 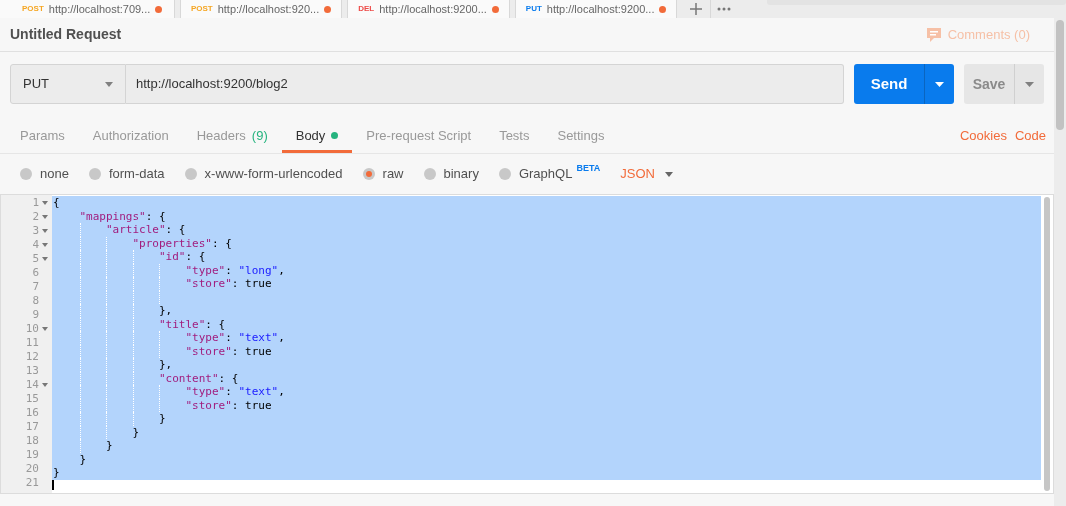 I want to click on line-number: 20, so click(x=32, y=468).